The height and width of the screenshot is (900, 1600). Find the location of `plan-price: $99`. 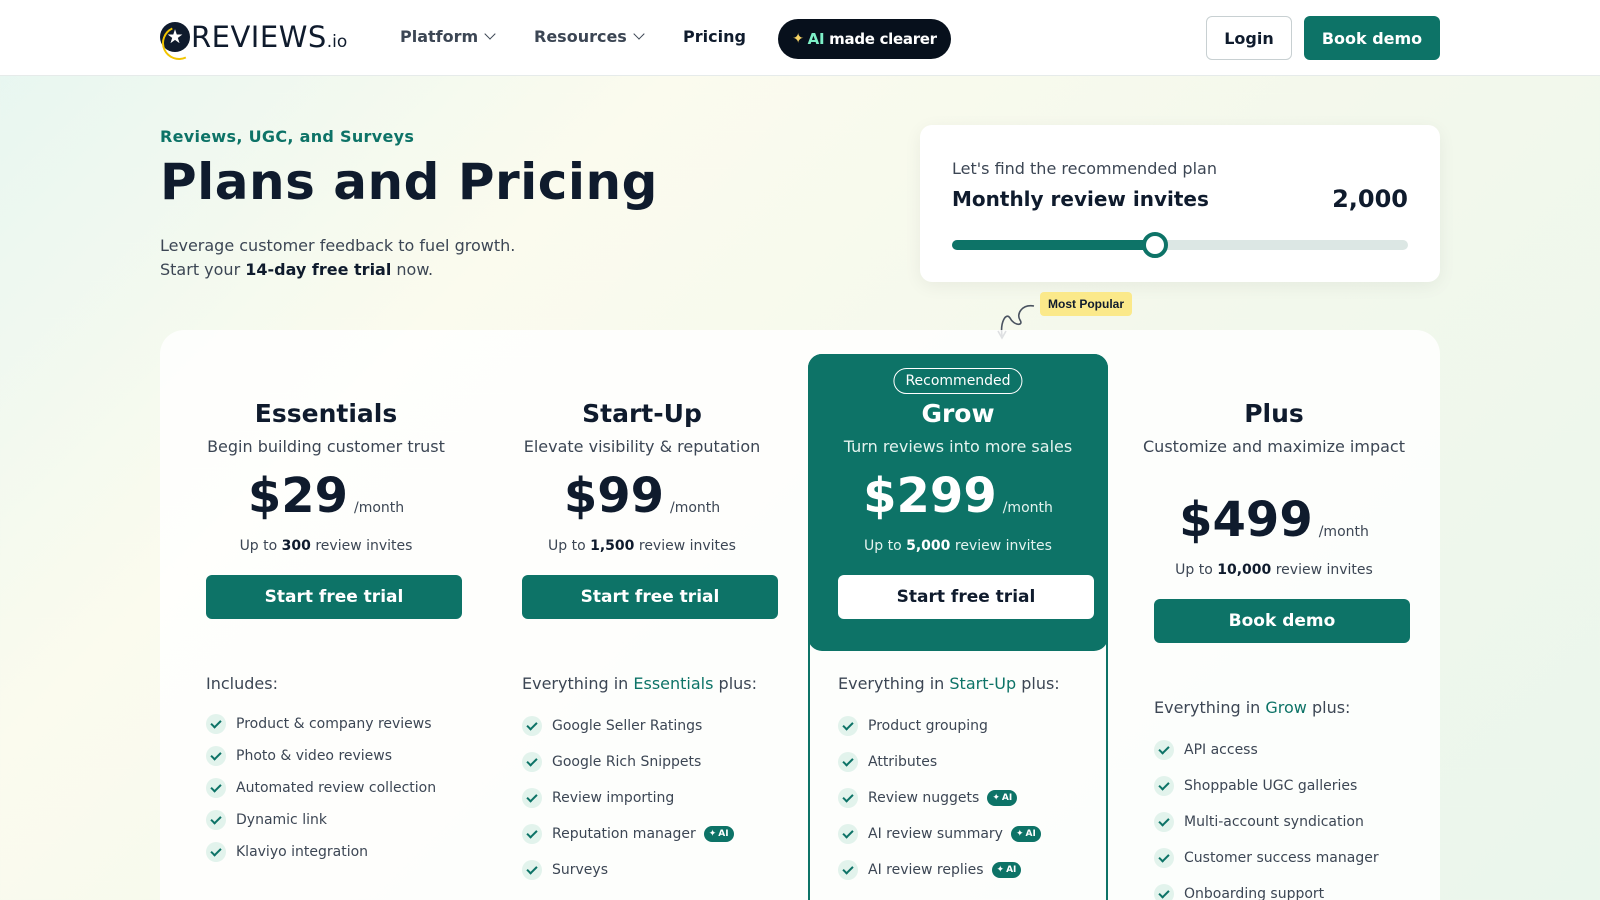

plan-price: $99 is located at coordinates (614, 496).